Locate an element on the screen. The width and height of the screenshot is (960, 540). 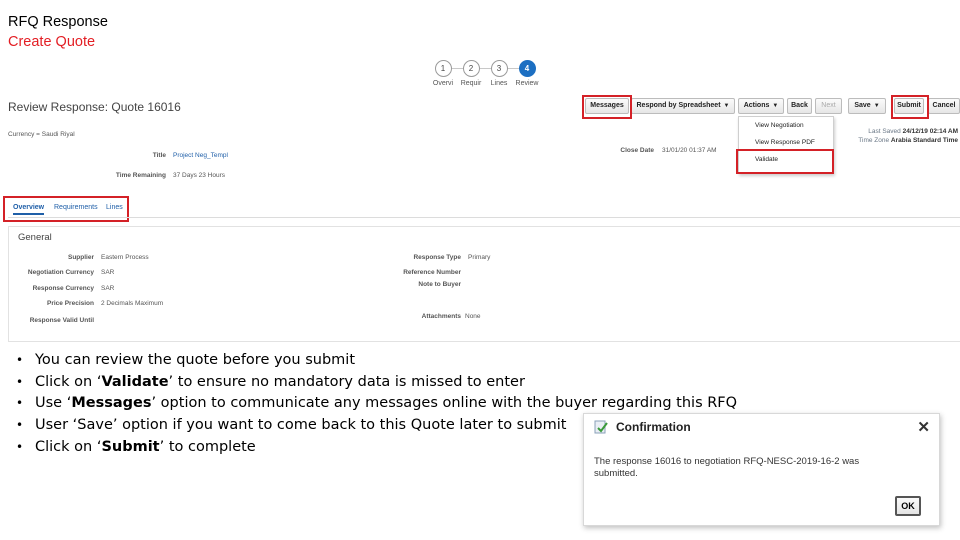
general-section-title: General is located at coordinates (35, 237).